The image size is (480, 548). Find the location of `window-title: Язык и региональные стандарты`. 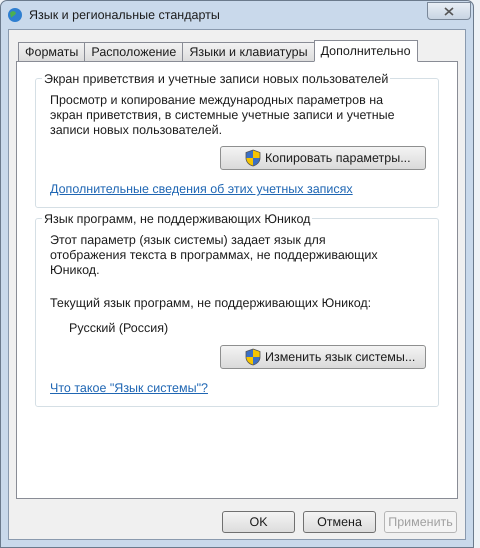

window-title: Язык и региональные стандарты is located at coordinates (124, 15).